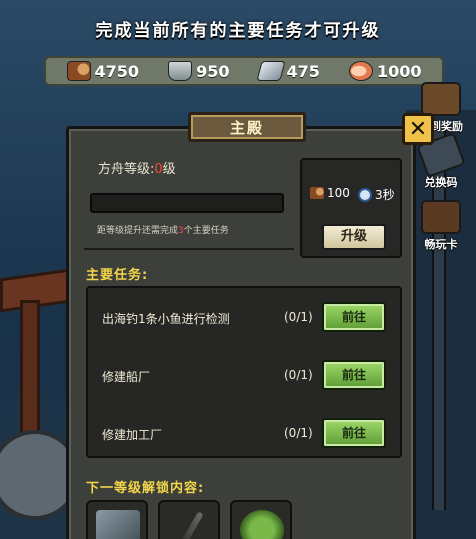 This screenshot has height=539, width=476. What do you see at coordinates (187, 203) in the screenshot?
I see `level-progress-bar` at bounding box center [187, 203].